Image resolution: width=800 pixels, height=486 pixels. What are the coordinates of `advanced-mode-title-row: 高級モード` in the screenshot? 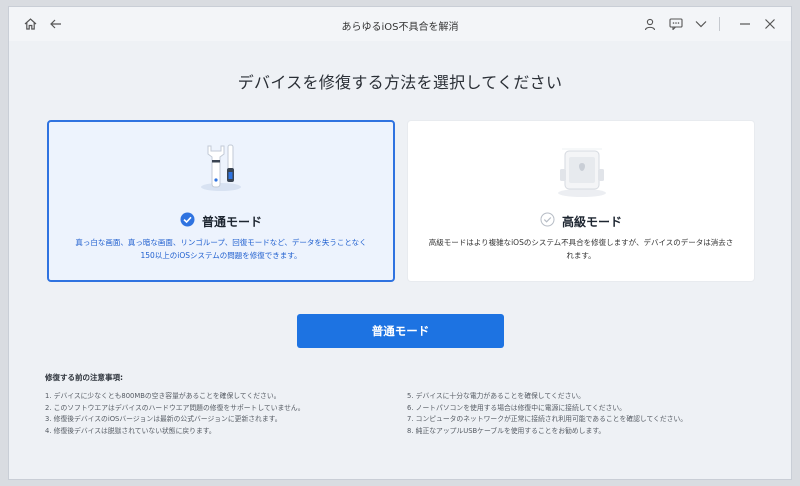 It's located at (581, 221).